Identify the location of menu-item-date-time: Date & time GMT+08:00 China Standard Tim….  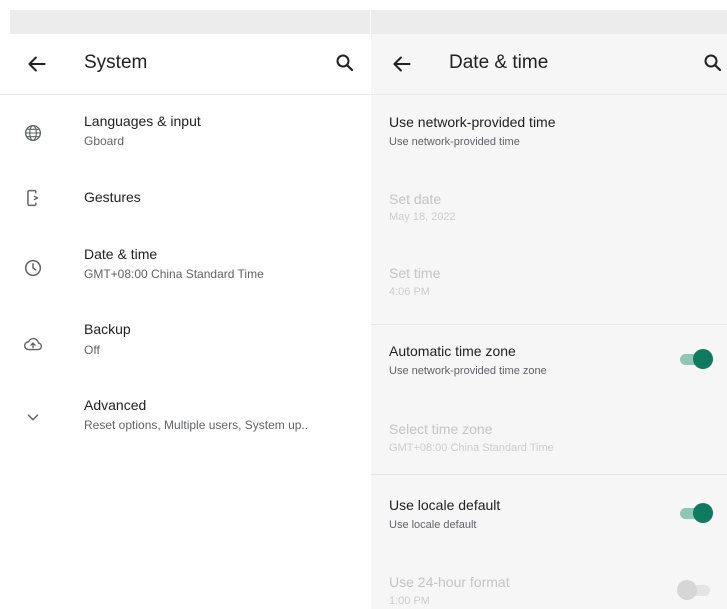
(185, 269).